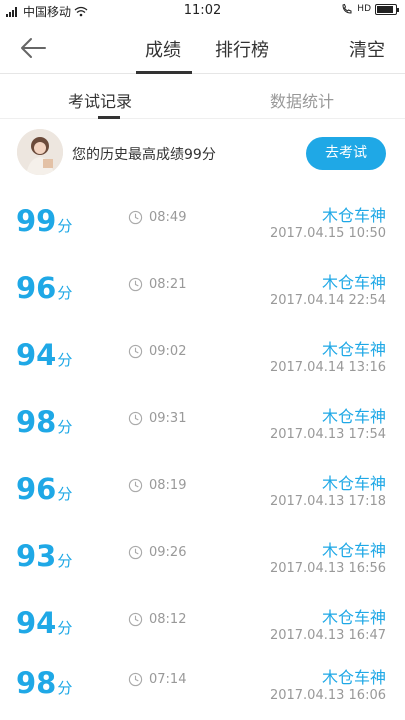  Describe the element at coordinates (168, 351) in the screenshot. I see `duration-text: 09:02` at that location.